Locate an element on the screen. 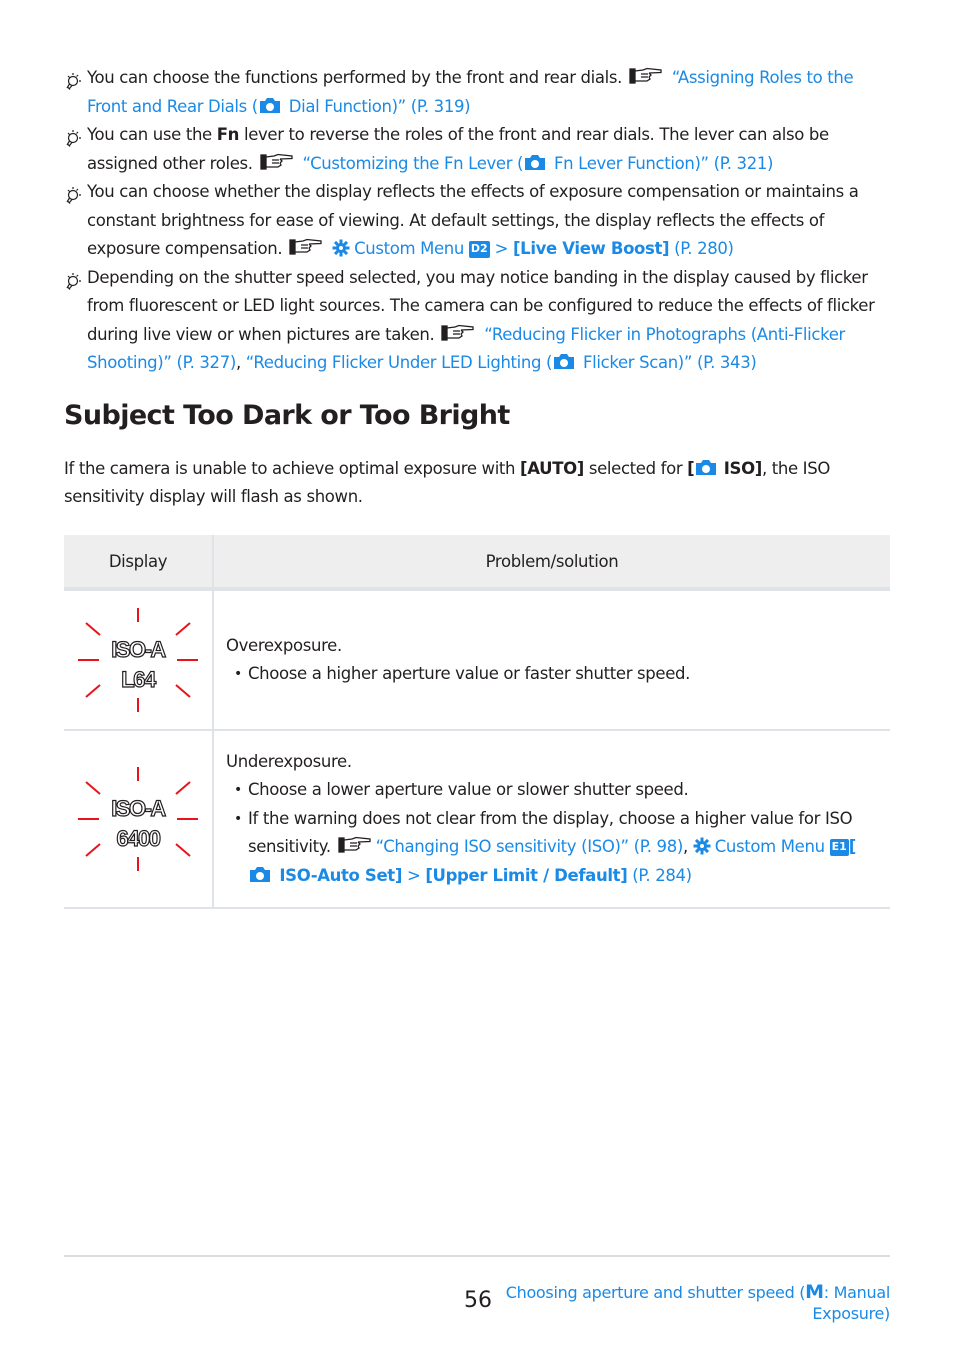  iso-setting-label: [ ISO] is located at coordinates (724, 468).